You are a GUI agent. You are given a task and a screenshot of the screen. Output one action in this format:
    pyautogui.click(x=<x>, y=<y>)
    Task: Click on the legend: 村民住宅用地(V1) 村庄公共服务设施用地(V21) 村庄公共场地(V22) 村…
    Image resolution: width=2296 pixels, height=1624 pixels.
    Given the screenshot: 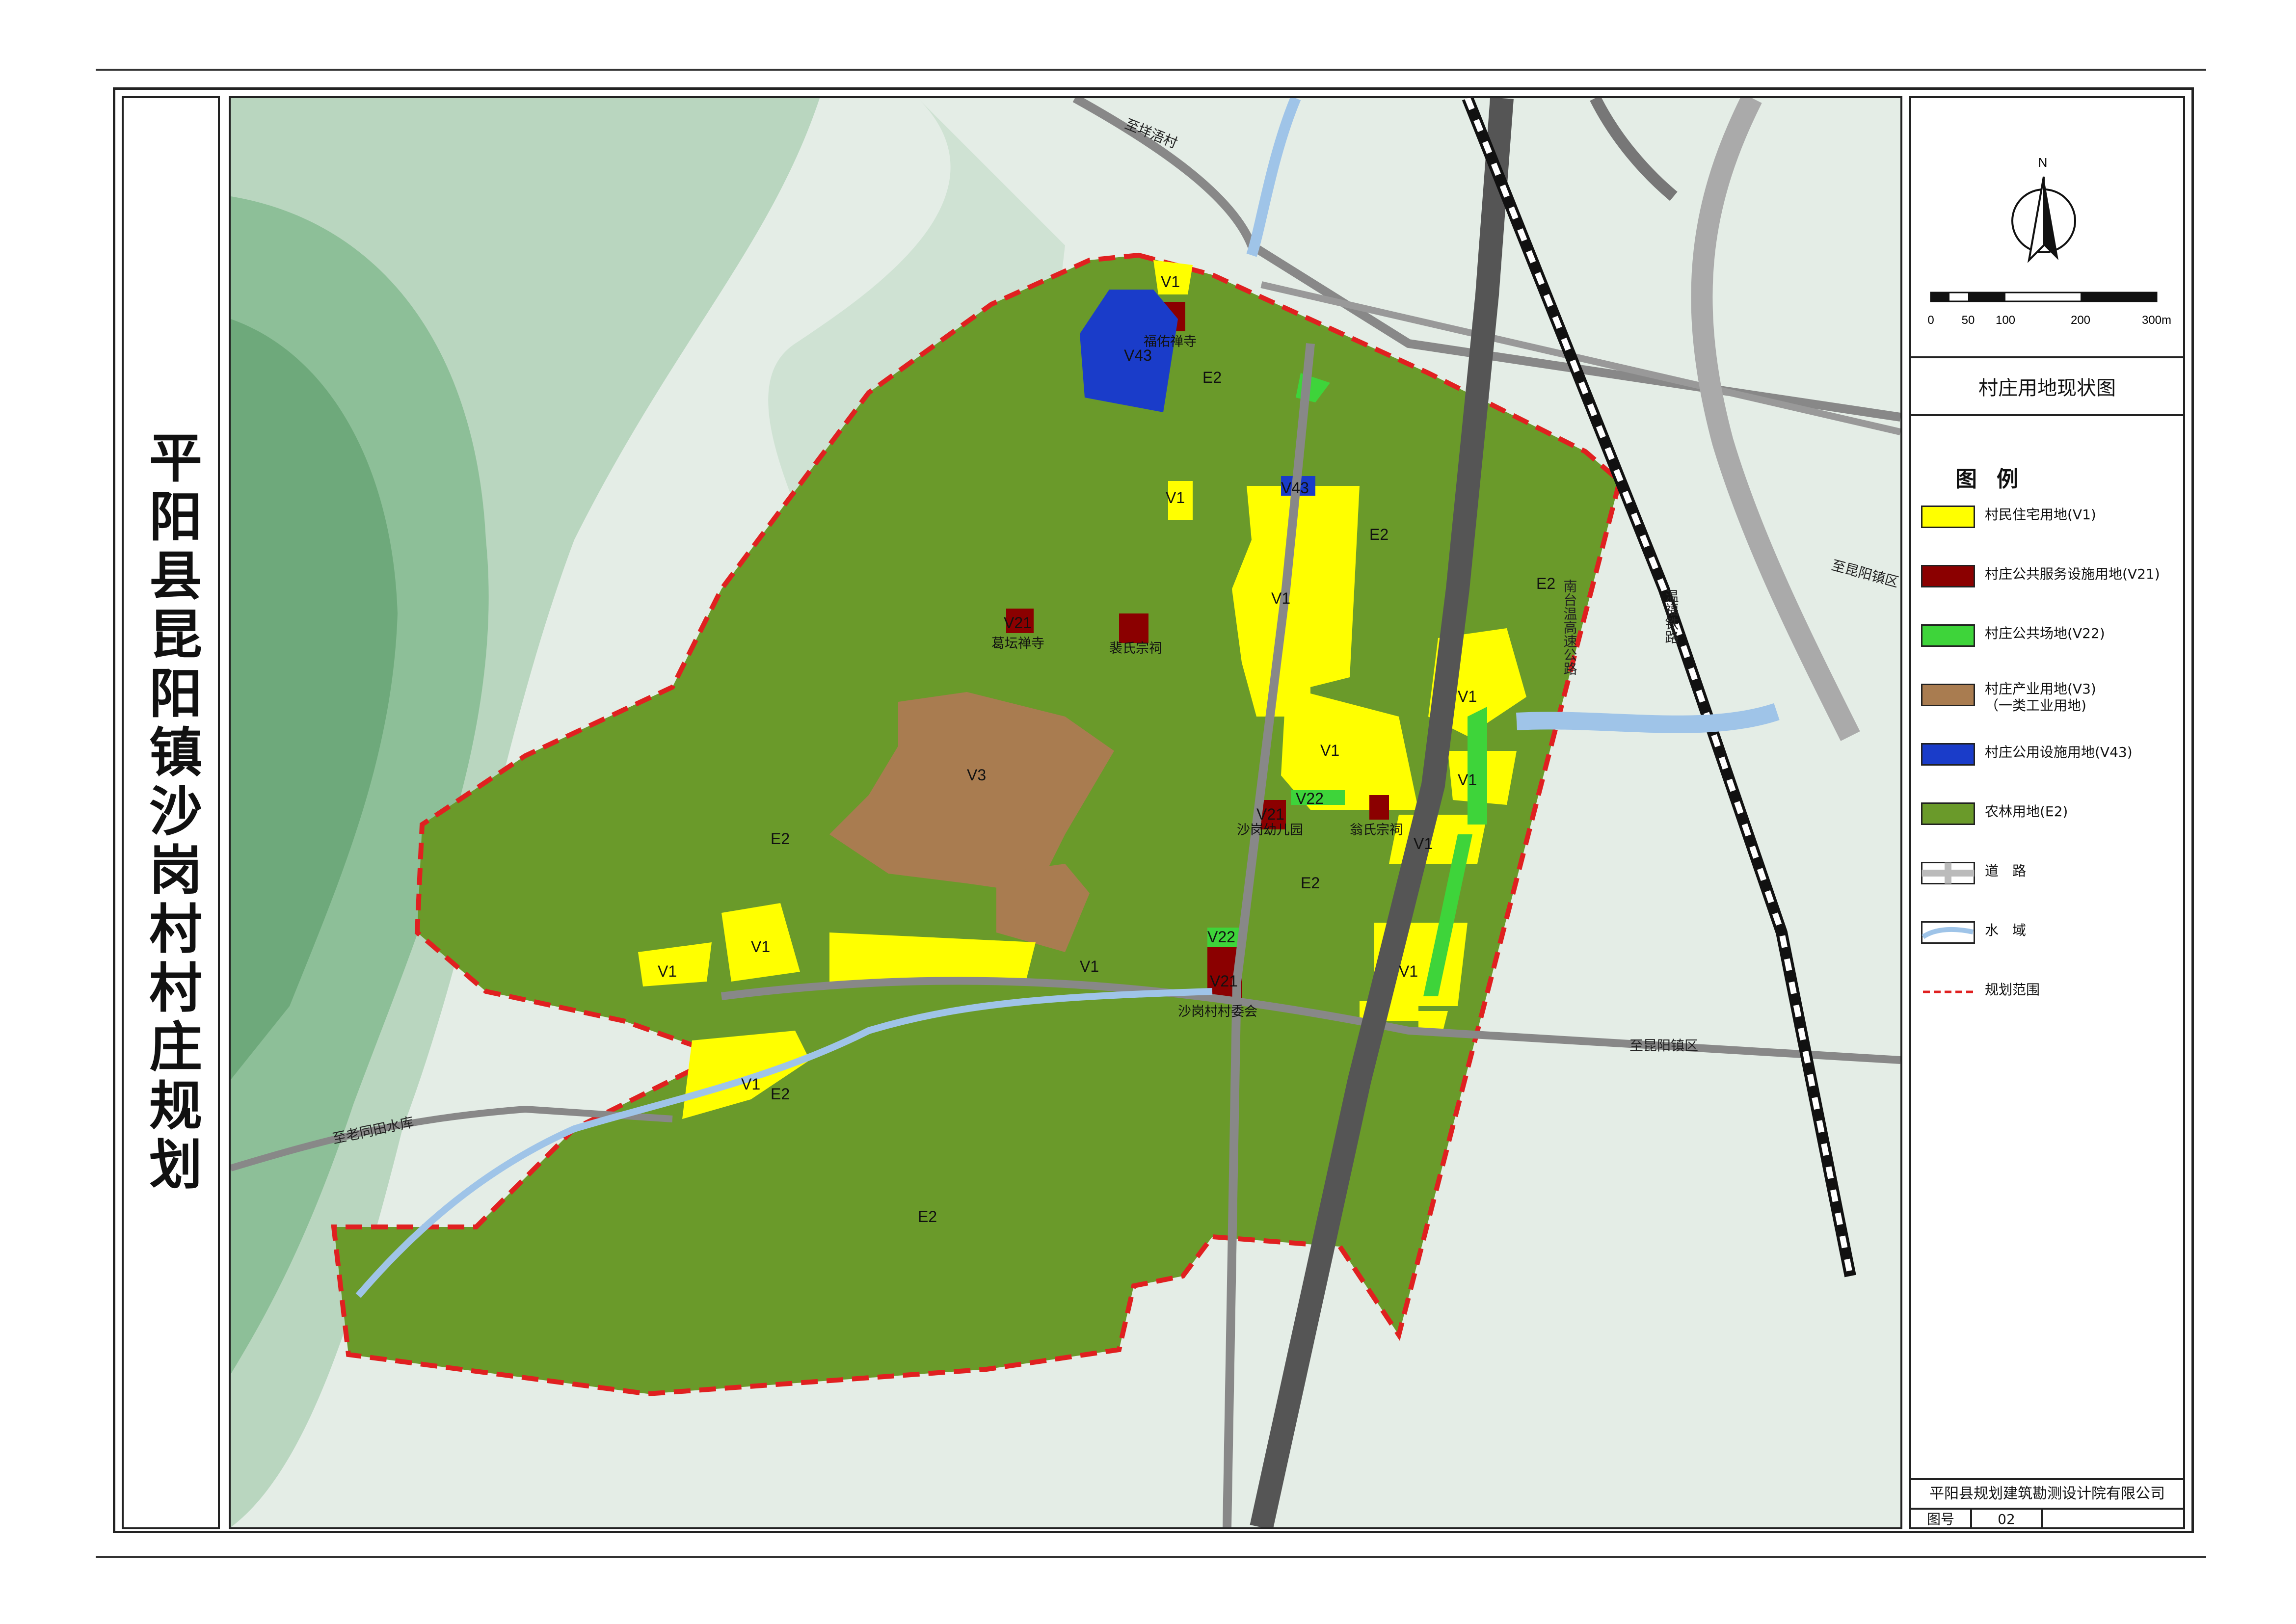 What is the action you would take?
    pyautogui.click(x=2053, y=773)
    